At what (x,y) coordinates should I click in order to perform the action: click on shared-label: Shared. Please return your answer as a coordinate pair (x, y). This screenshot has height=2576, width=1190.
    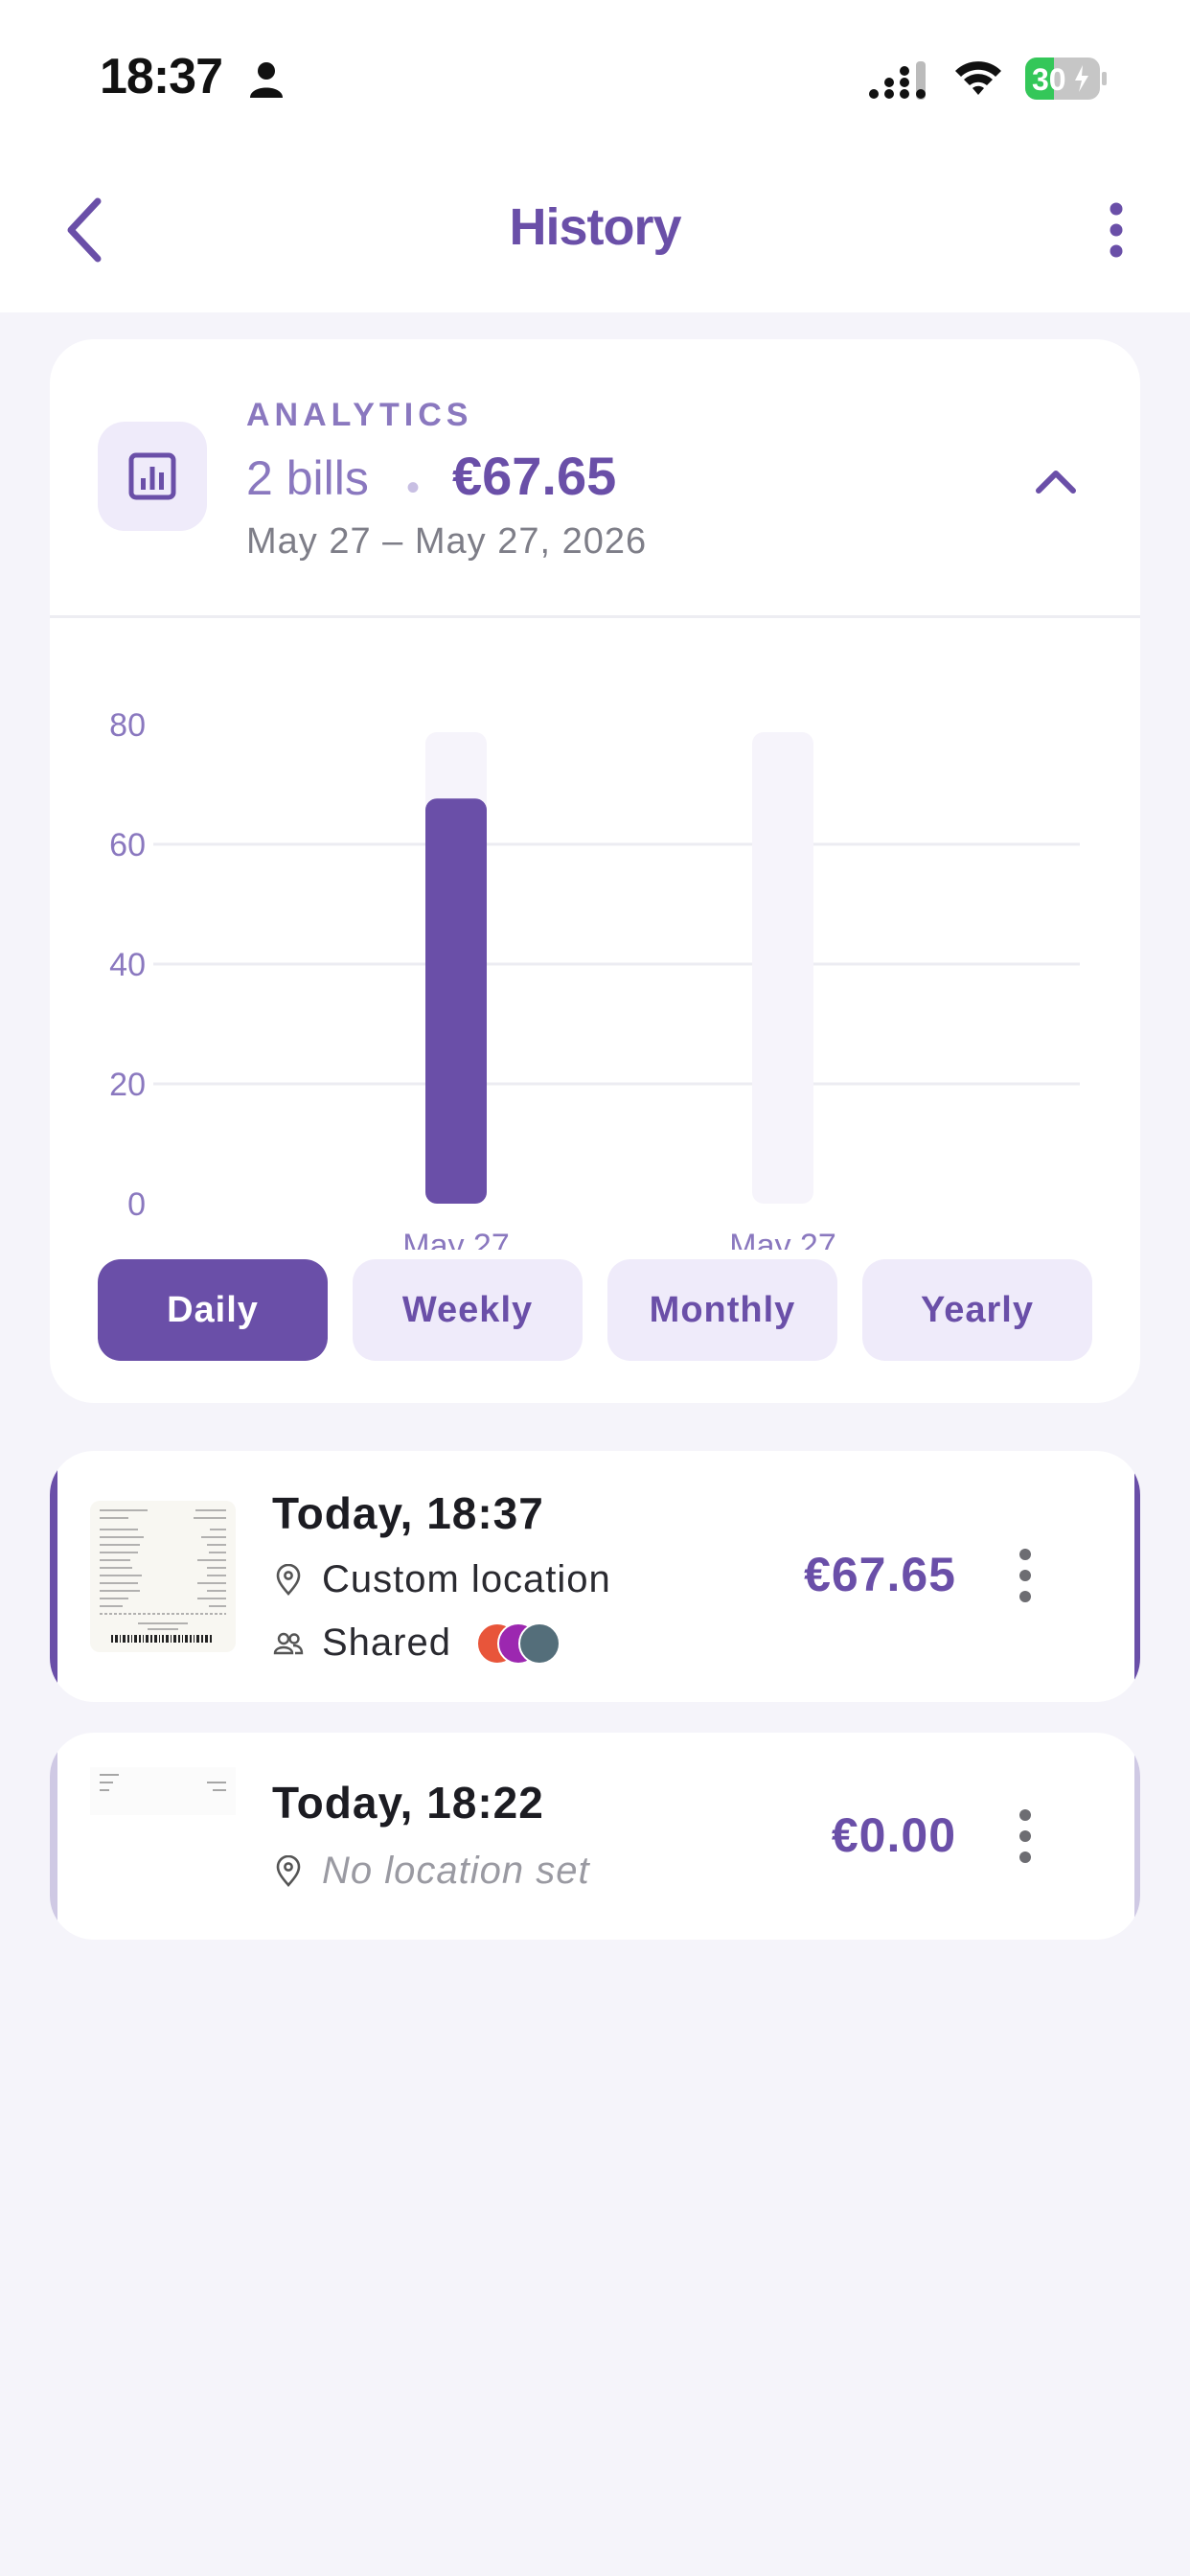
    Looking at the image, I should click on (387, 1643).